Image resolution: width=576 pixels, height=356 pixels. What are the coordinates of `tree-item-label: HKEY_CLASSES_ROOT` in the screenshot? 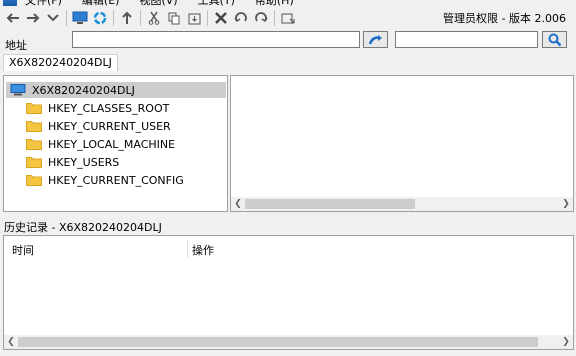 It's located at (109, 108).